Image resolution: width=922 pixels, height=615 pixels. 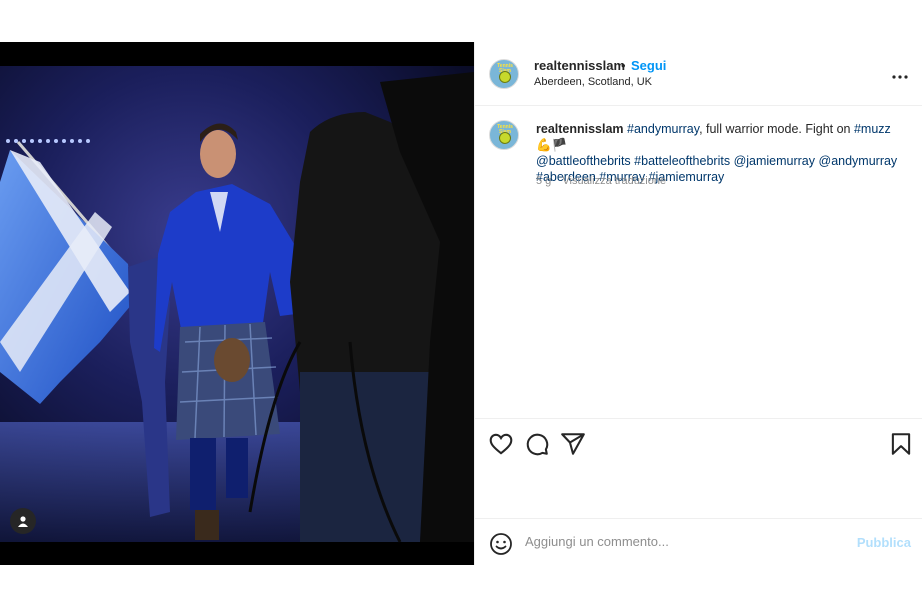 What do you see at coordinates (884, 542) in the screenshot?
I see `publish-button: Pubblica` at bounding box center [884, 542].